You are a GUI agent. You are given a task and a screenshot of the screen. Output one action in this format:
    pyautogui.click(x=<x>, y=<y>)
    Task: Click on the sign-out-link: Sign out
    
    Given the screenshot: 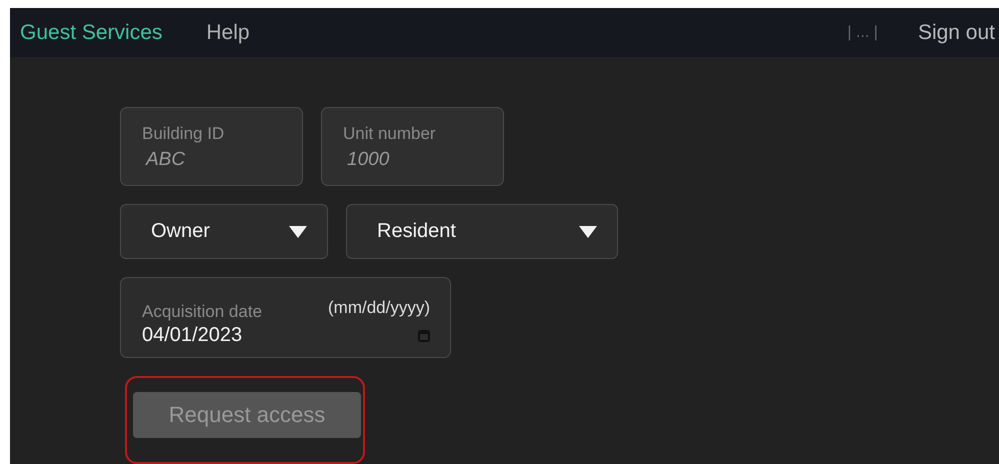 What is the action you would take?
    pyautogui.click(x=956, y=32)
    